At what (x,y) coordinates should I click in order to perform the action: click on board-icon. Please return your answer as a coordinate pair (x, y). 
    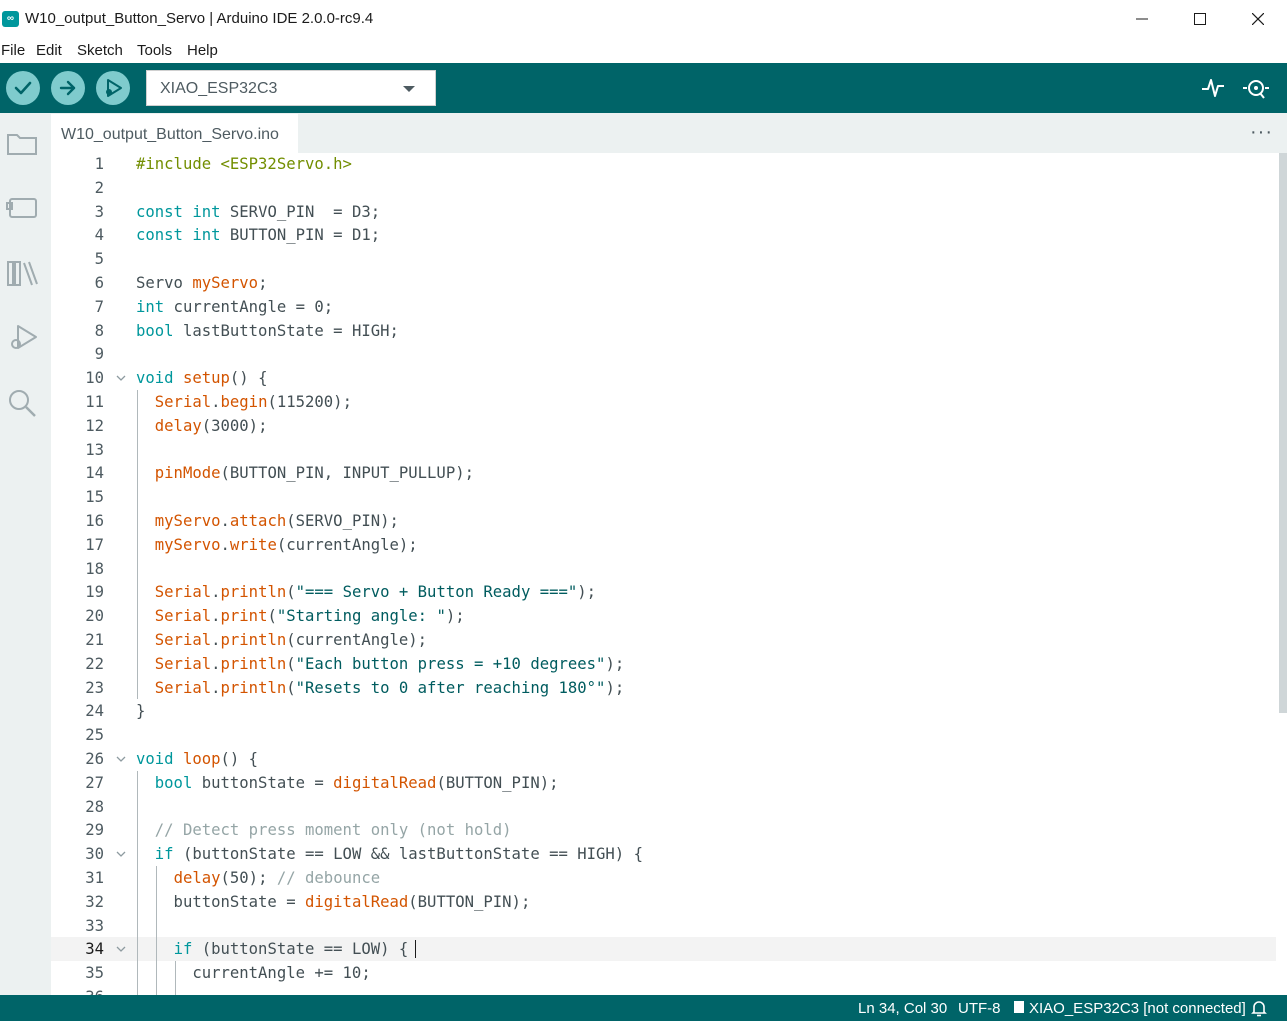
    Looking at the image, I should click on (21, 208).